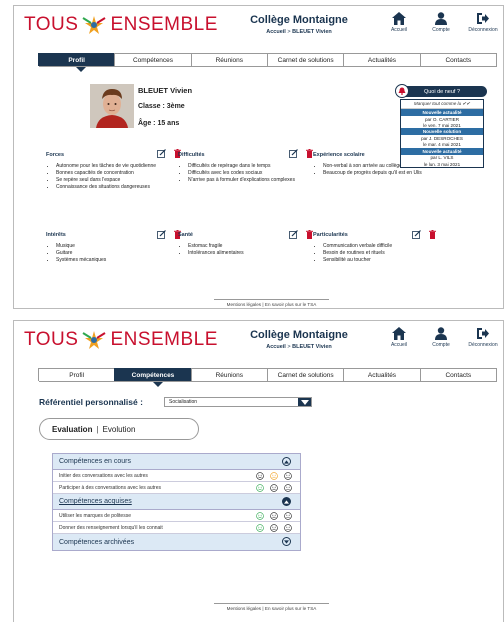 This screenshot has width=504, height=622. What do you see at coordinates (116, 173) in the screenshot?
I see `list-item: Bonnes capacités de concentration` at bounding box center [116, 173].